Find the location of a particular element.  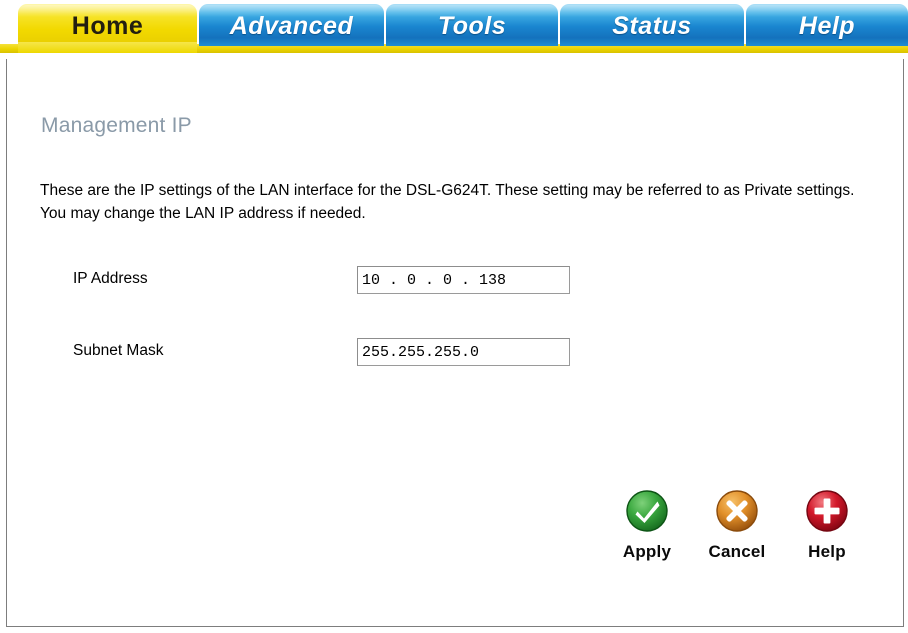

help-button: Help is located at coordinates (827, 525).